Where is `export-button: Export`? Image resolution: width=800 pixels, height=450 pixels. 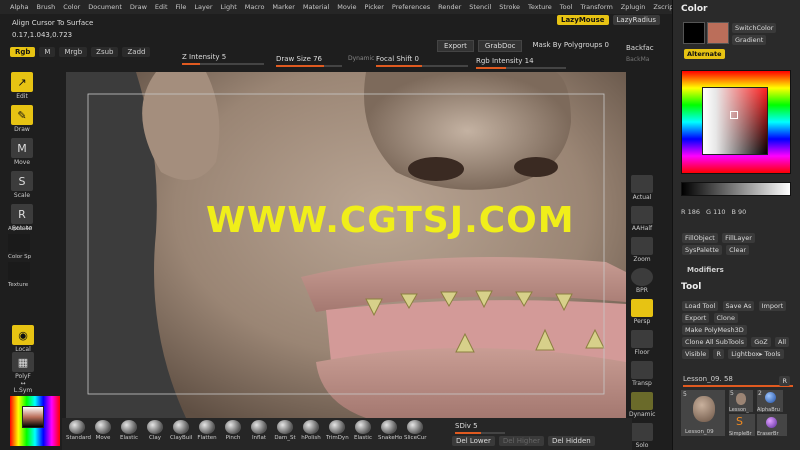
export-button: Export is located at coordinates (455, 46).